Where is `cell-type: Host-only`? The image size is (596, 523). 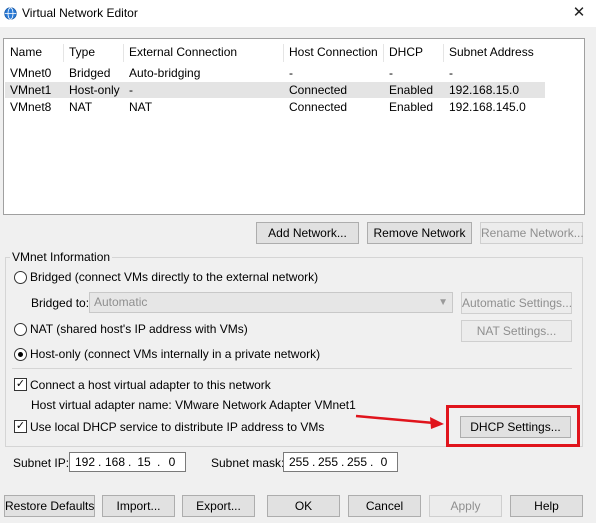 cell-type: Host-only is located at coordinates (94, 90).